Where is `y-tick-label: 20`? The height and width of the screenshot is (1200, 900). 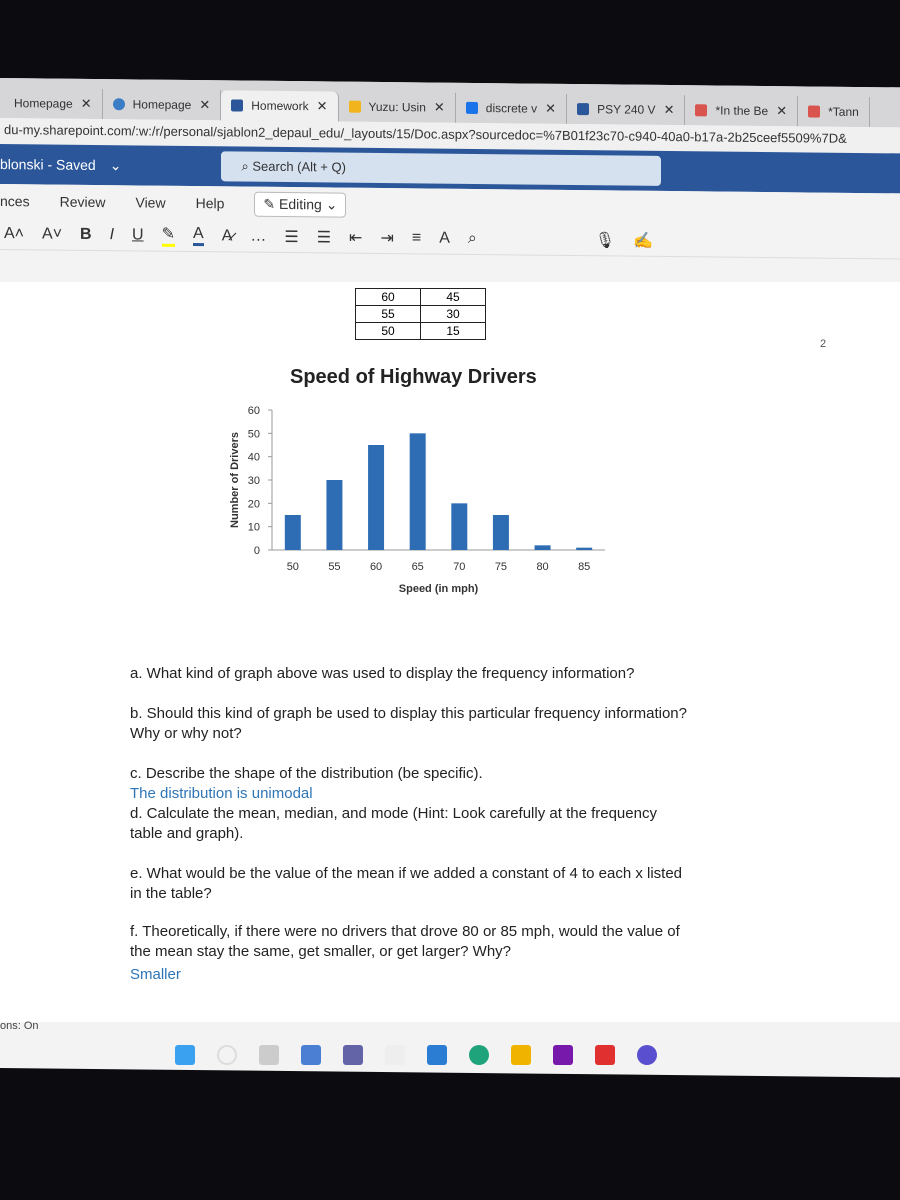 y-tick-label: 20 is located at coordinates (254, 504).